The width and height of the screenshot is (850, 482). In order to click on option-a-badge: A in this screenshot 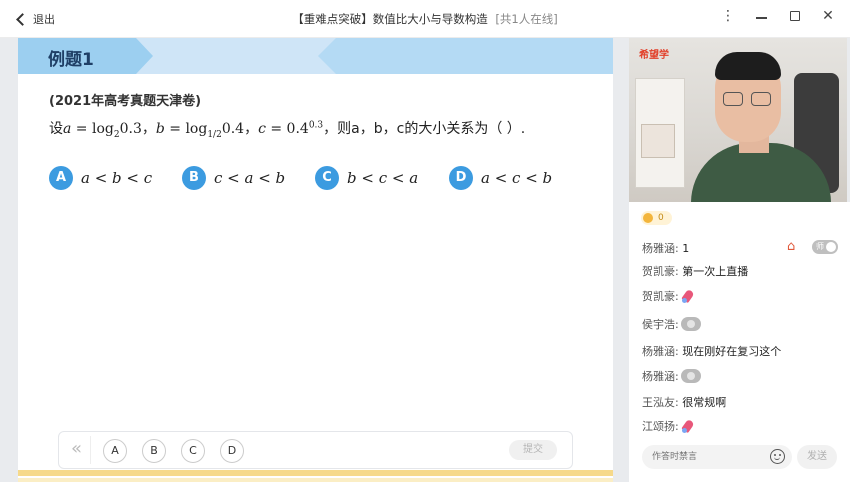, I will do `click(61, 178)`.